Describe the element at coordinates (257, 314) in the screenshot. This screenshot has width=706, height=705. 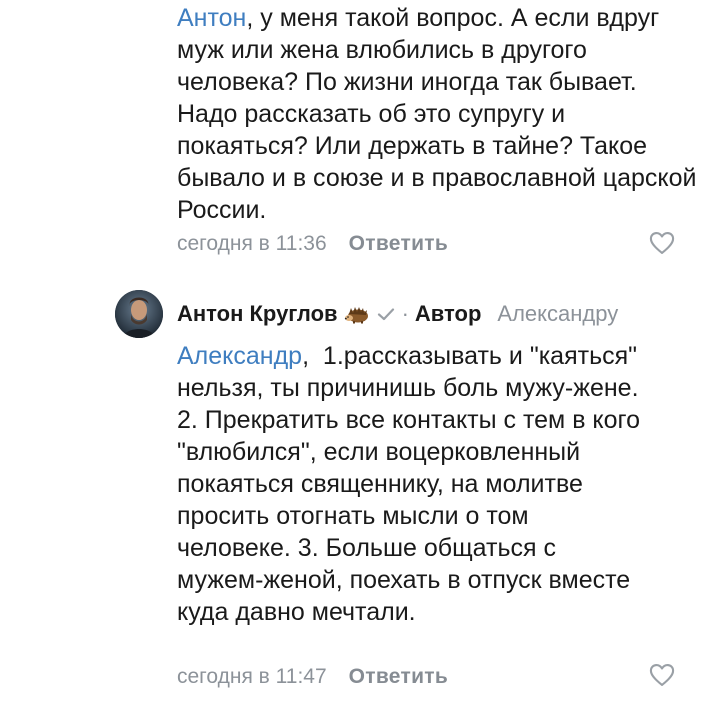
I see `author-name: Антон Круглов` at that location.